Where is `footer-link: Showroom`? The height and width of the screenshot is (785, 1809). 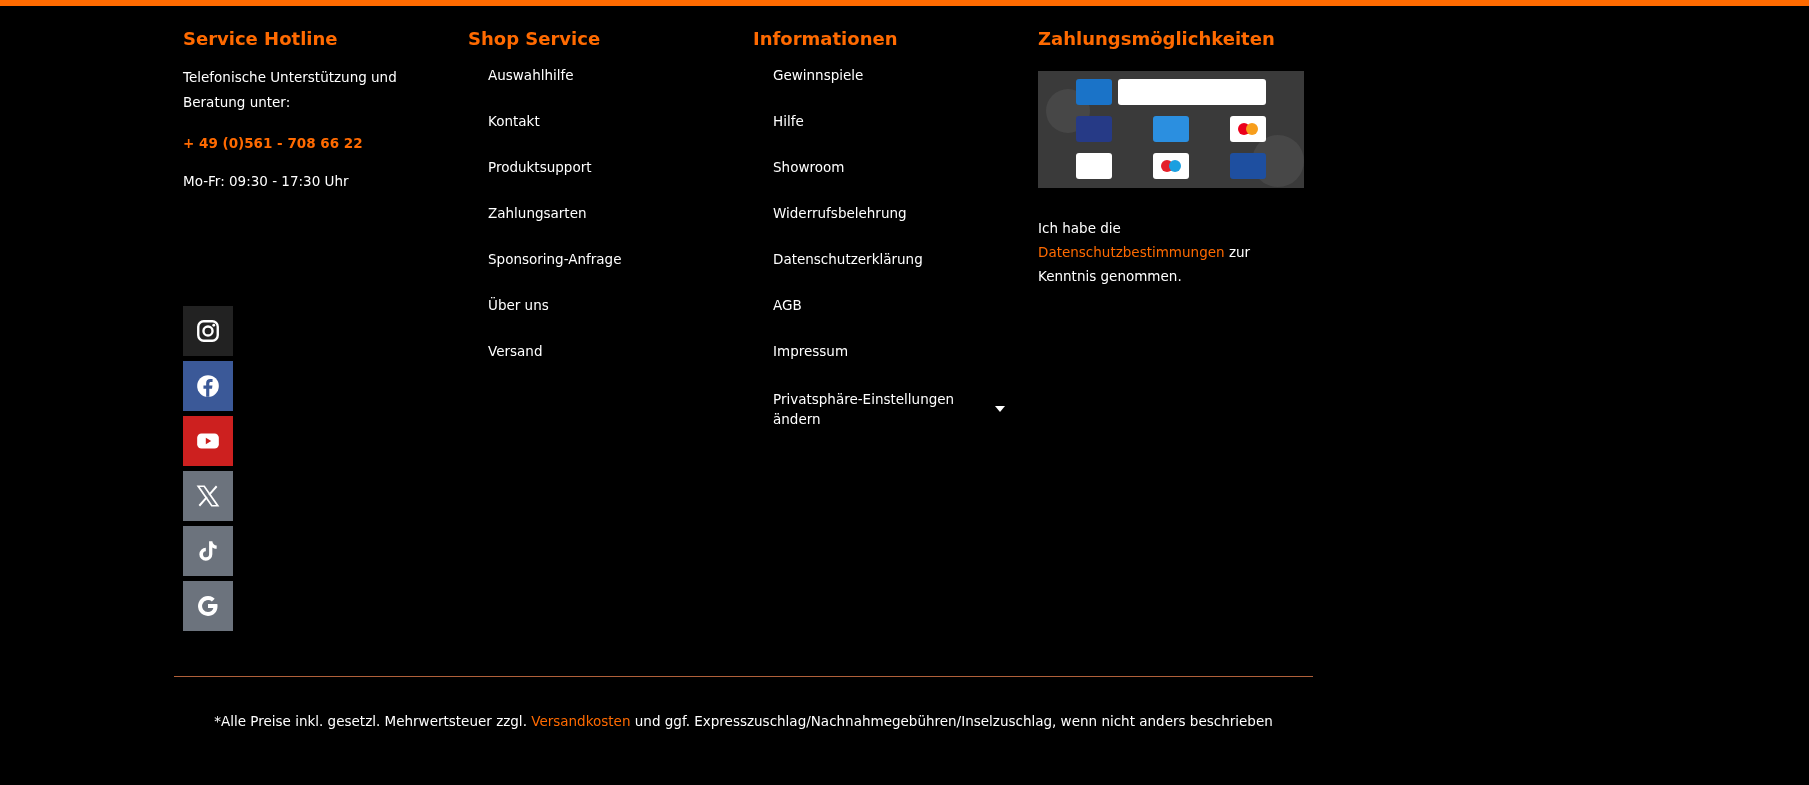
footer-link: Showroom is located at coordinates (889, 182).